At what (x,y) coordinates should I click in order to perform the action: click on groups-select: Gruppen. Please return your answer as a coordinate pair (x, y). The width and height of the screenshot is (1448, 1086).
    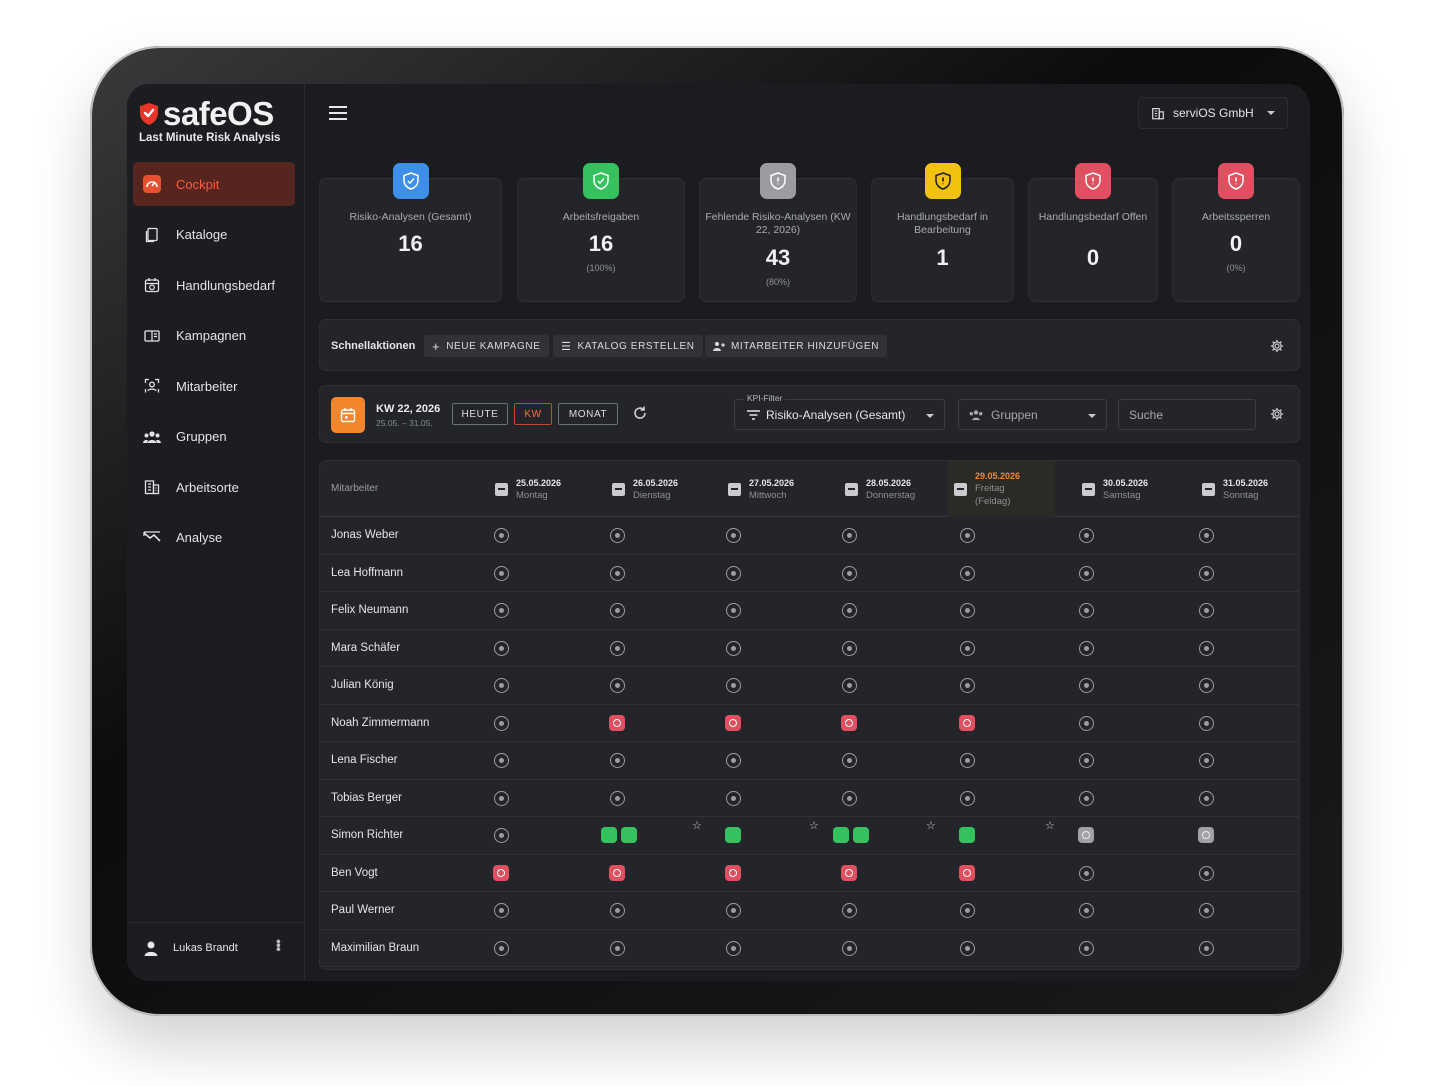
    Looking at the image, I should click on (1032, 414).